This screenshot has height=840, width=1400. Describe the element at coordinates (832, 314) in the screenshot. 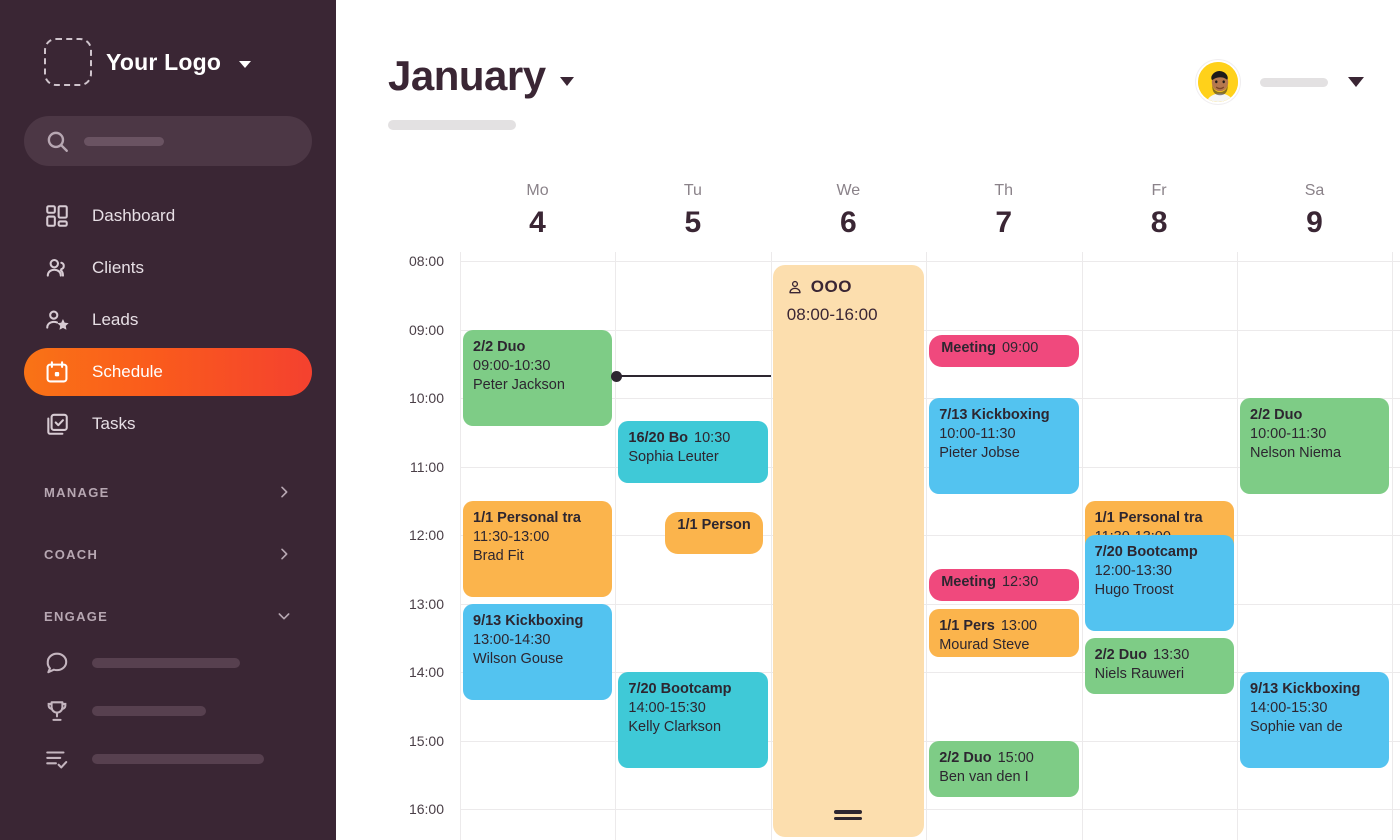

I see `ooo-time: 08:00-16:00` at that location.